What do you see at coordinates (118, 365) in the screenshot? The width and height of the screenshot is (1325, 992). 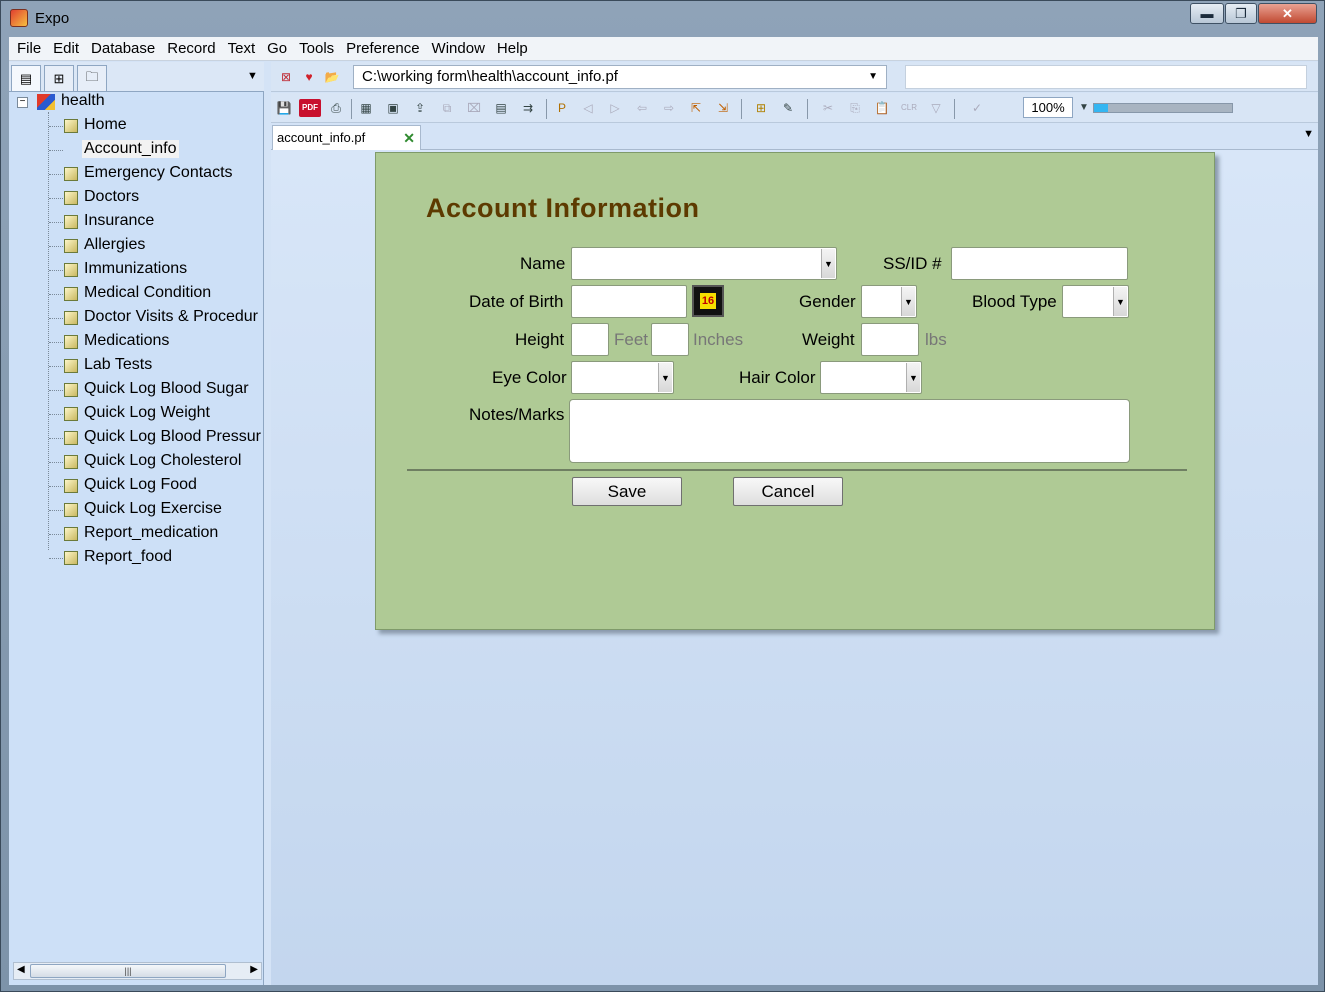 I see `tree-item: Lab Tests` at bounding box center [118, 365].